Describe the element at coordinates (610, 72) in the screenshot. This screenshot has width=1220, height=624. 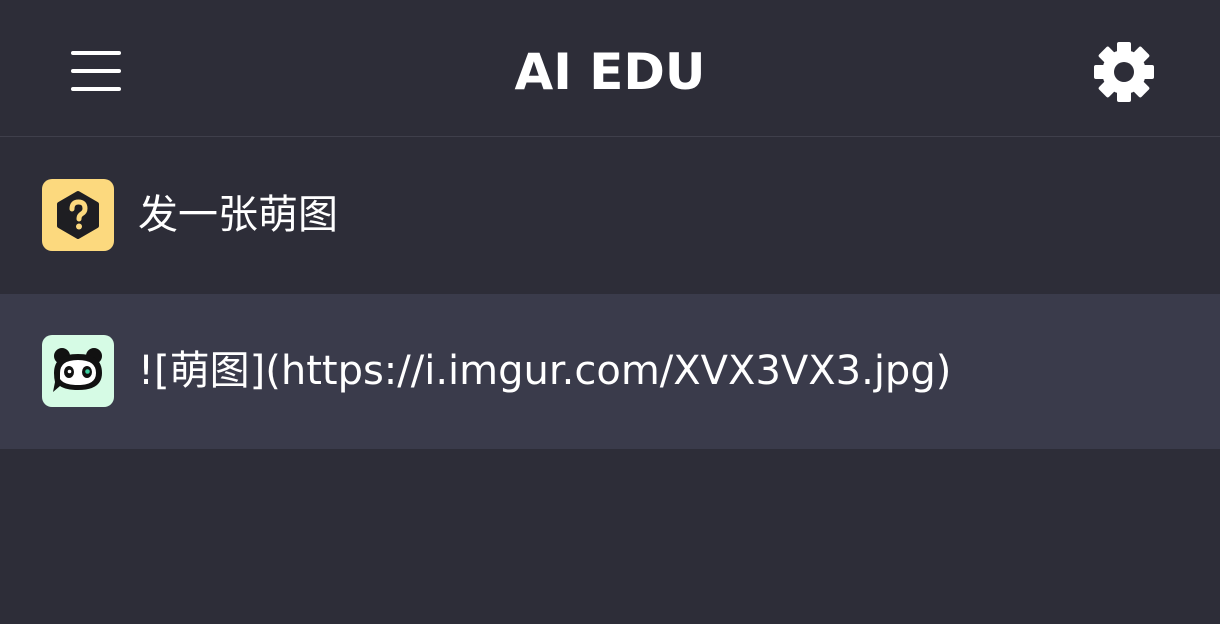
I see `page-title: AI EDU` at that location.